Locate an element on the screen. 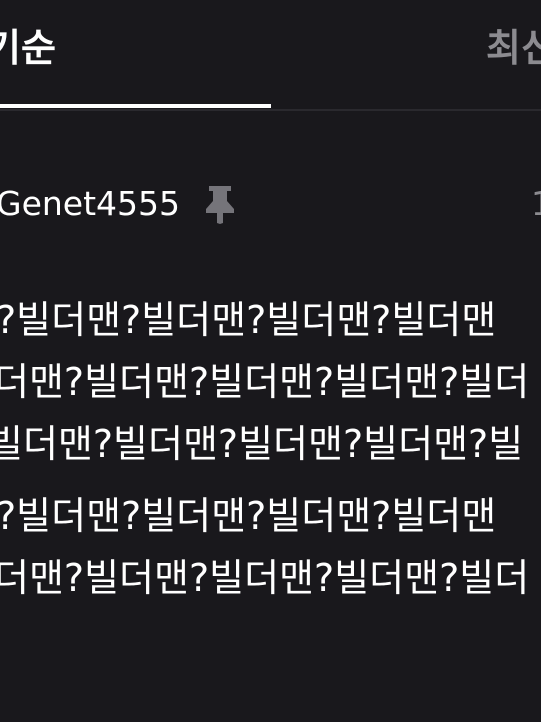 The width and height of the screenshot is (541, 722). tabs-divider is located at coordinates (270, 110).